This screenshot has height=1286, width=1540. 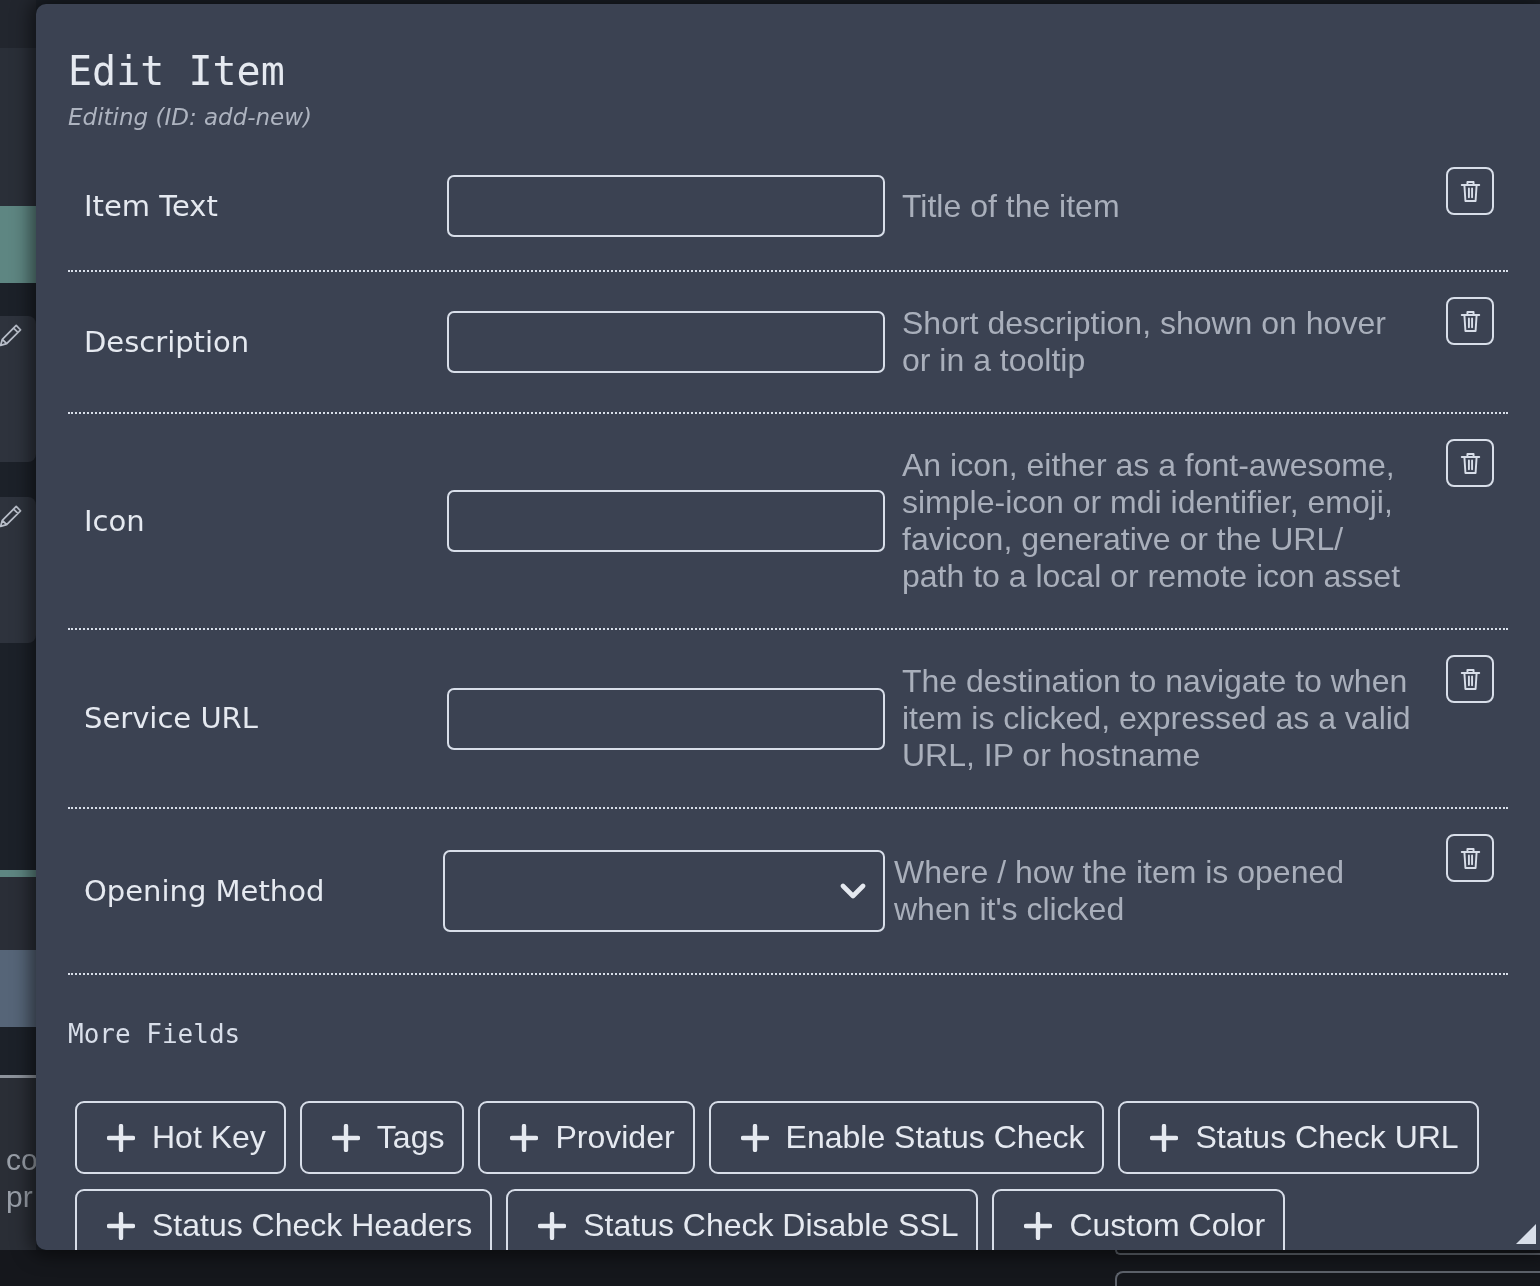 I want to click on dialog-title: Edit Item, so click(x=176, y=71).